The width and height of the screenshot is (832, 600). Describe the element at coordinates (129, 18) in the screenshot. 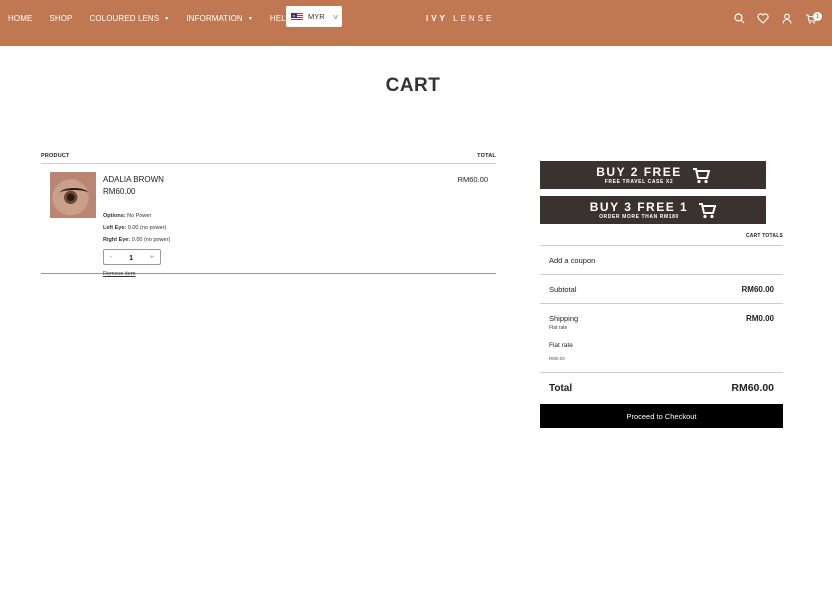

I see `nav-coloured-lens: COLOURED LENS ▼` at that location.